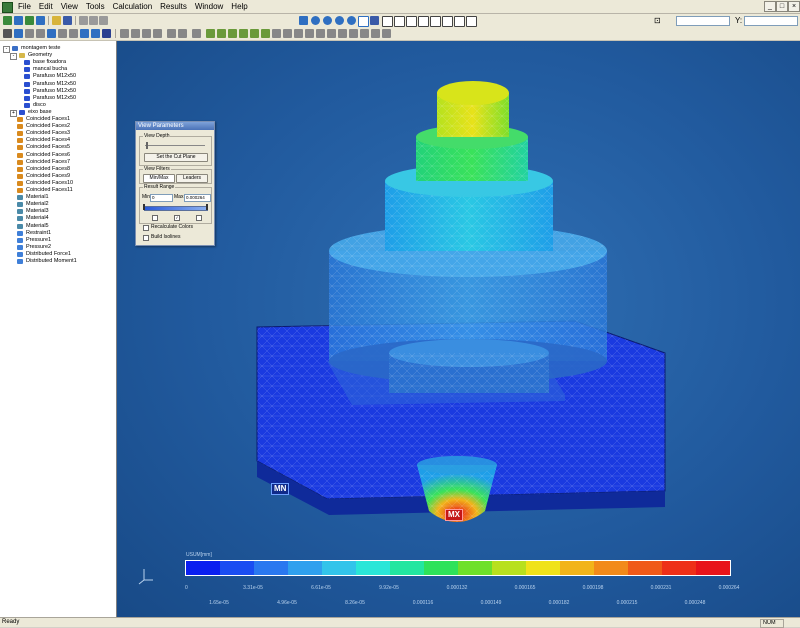  I want to click on tree-item: Distributed Force1, so click(44, 254).